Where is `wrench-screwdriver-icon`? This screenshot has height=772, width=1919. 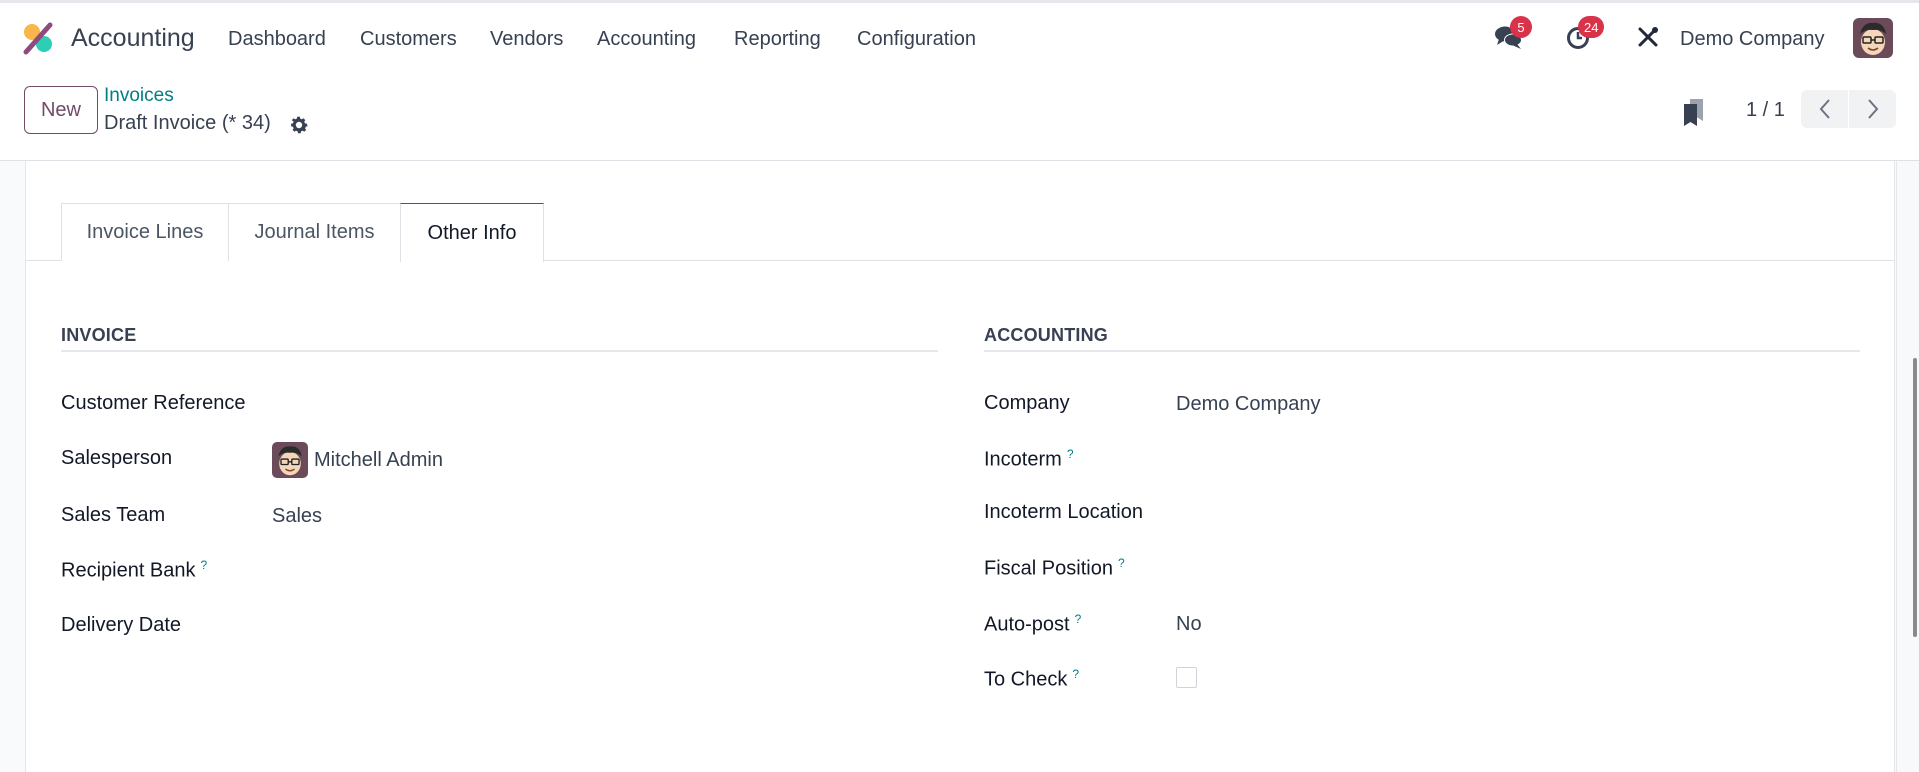 wrench-screwdriver-icon is located at coordinates (1648, 37).